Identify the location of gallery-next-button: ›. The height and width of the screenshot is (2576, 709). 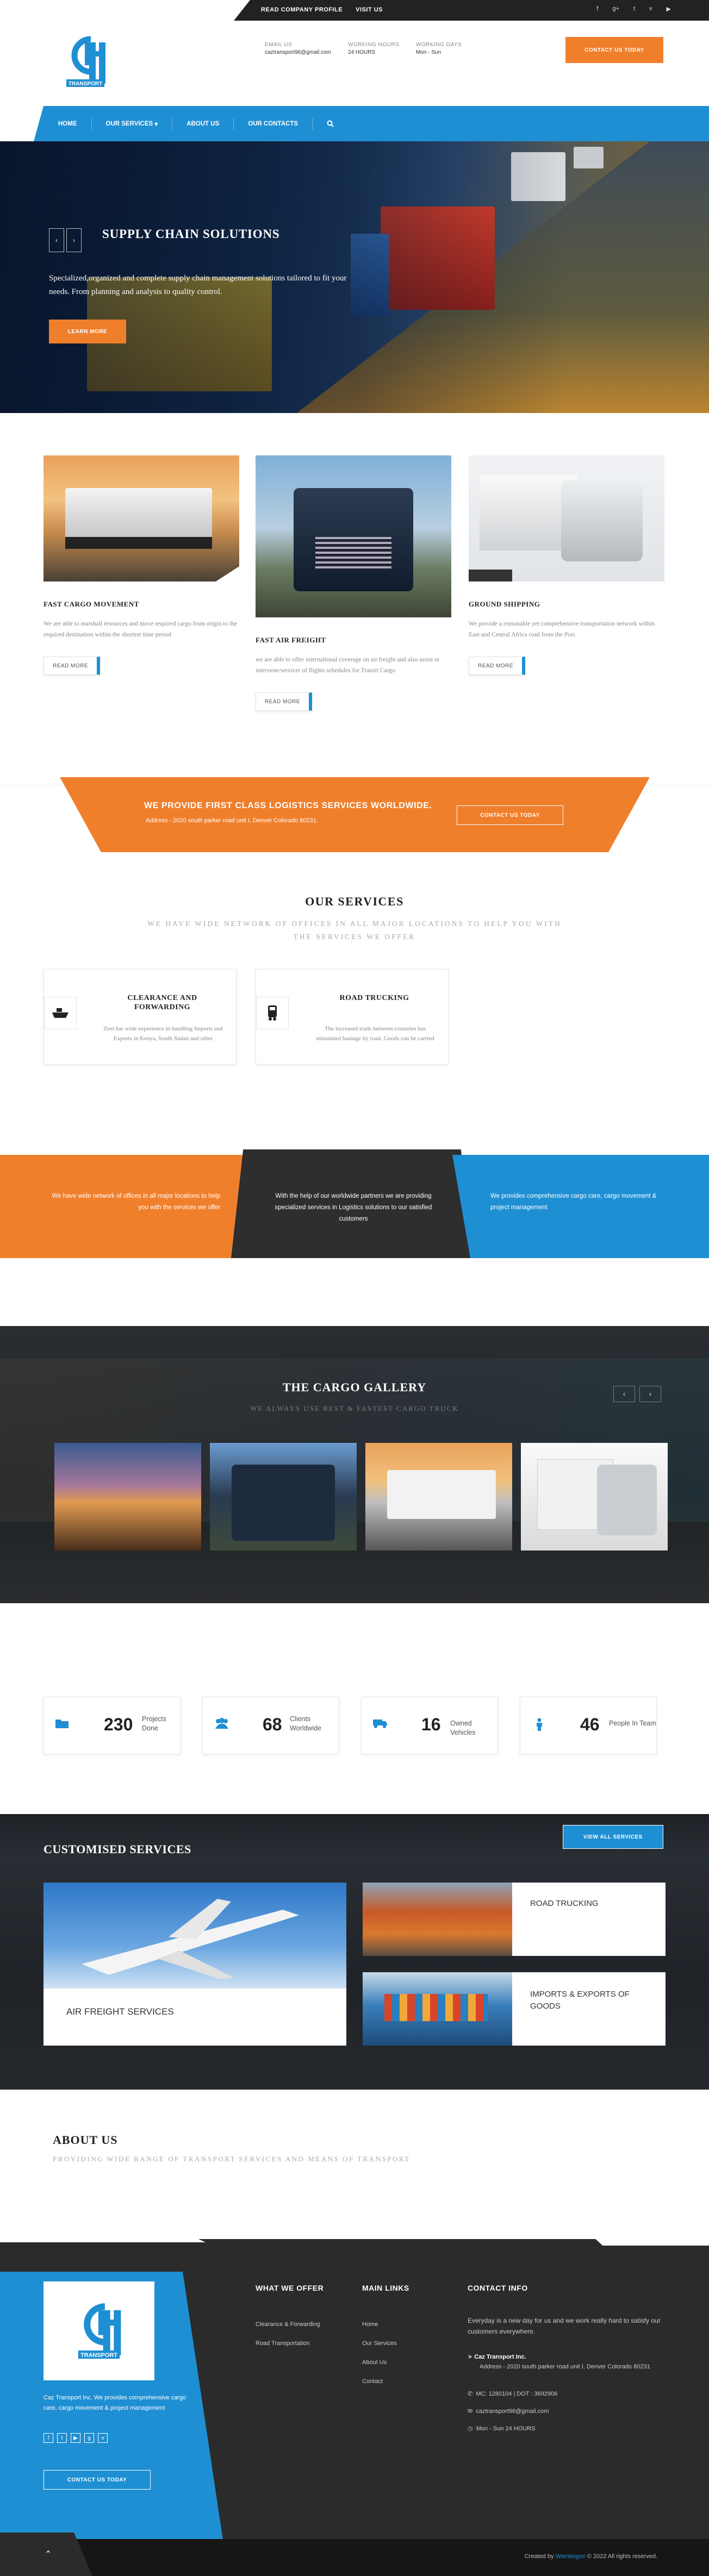
(650, 1394).